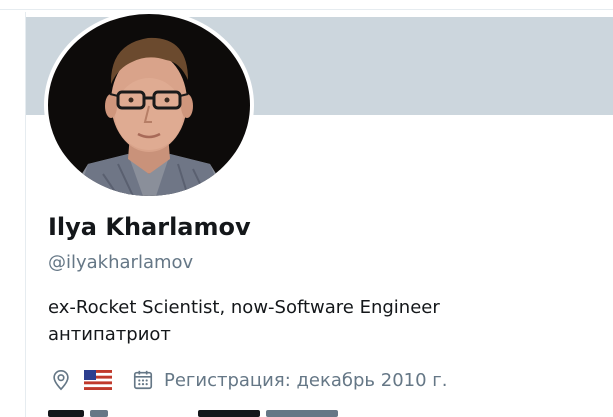 Image resolution: width=613 pixels, height=417 pixels. Describe the element at coordinates (306, 9) in the screenshot. I see `top-divider` at that location.